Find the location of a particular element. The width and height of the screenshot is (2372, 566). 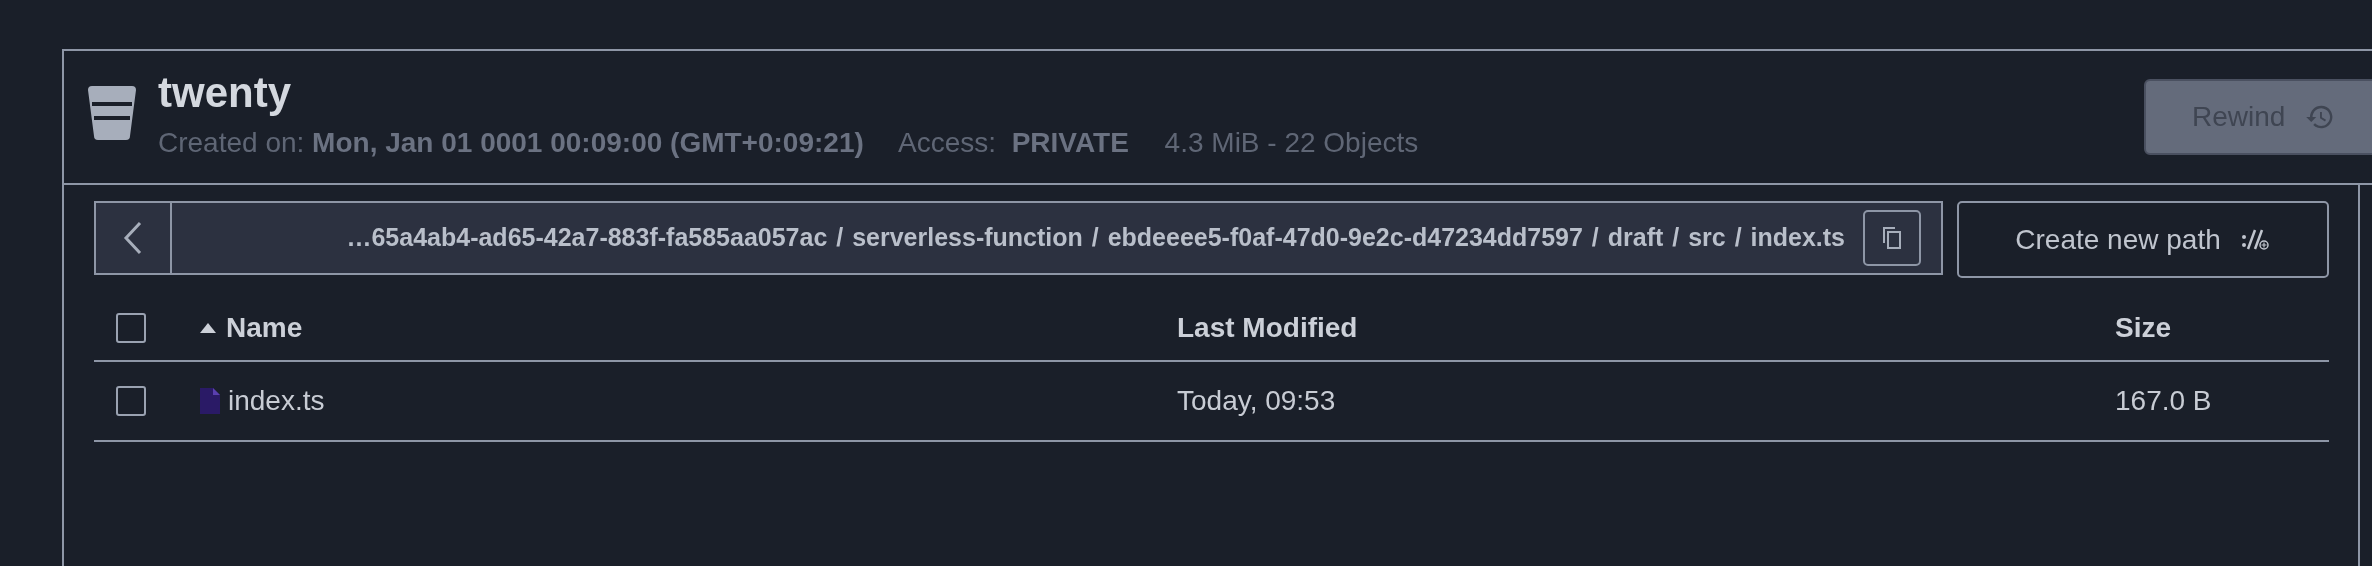

breadcrumb-path: …65a4ab4-ad65-42a7-883f-fa585aa057ac / serverless-function / ebdeeee5-f0af-47d0-9e2c-d47234dd7597 / draft / src / index.ts is located at coordinates (1095, 238).